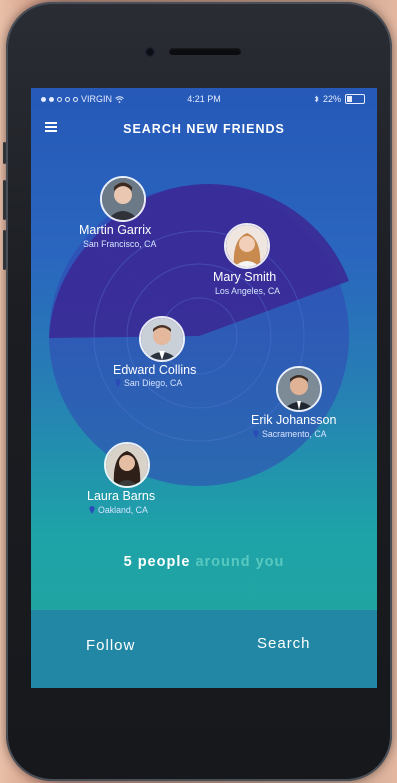 This screenshot has height=783, width=397. What do you see at coordinates (355, 99) in the screenshot?
I see `battery-icon` at bounding box center [355, 99].